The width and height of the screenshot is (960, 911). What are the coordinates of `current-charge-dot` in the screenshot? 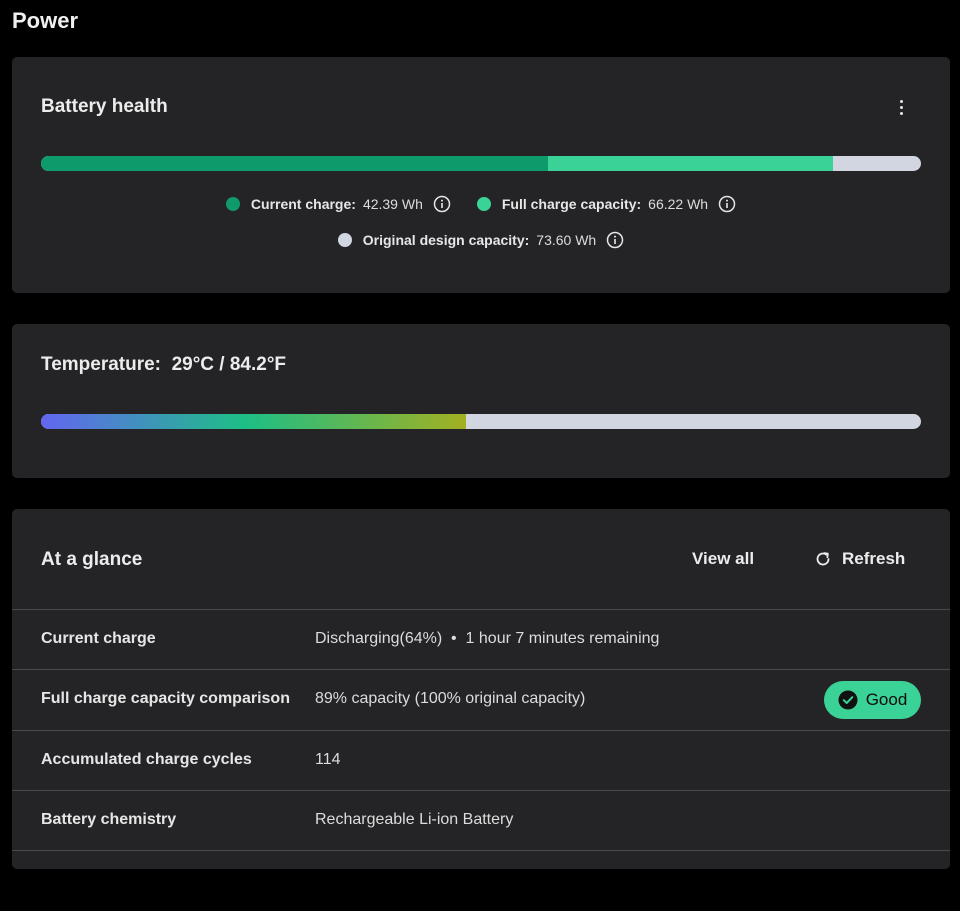 It's located at (232, 204).